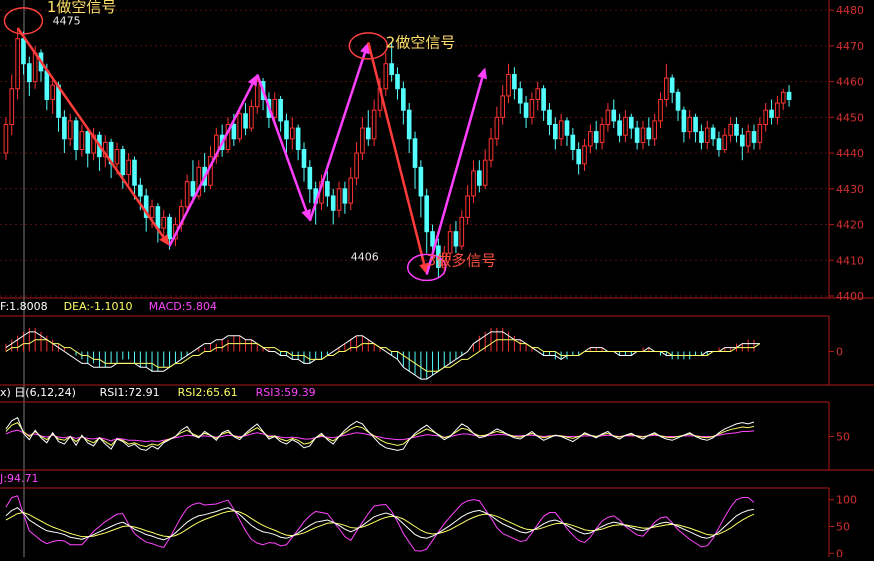 This screenshot has height=561, width=874. Describe the element at coordinates (850, 10) in the screenshot. I see `price-tick-label: 4480` at that location.